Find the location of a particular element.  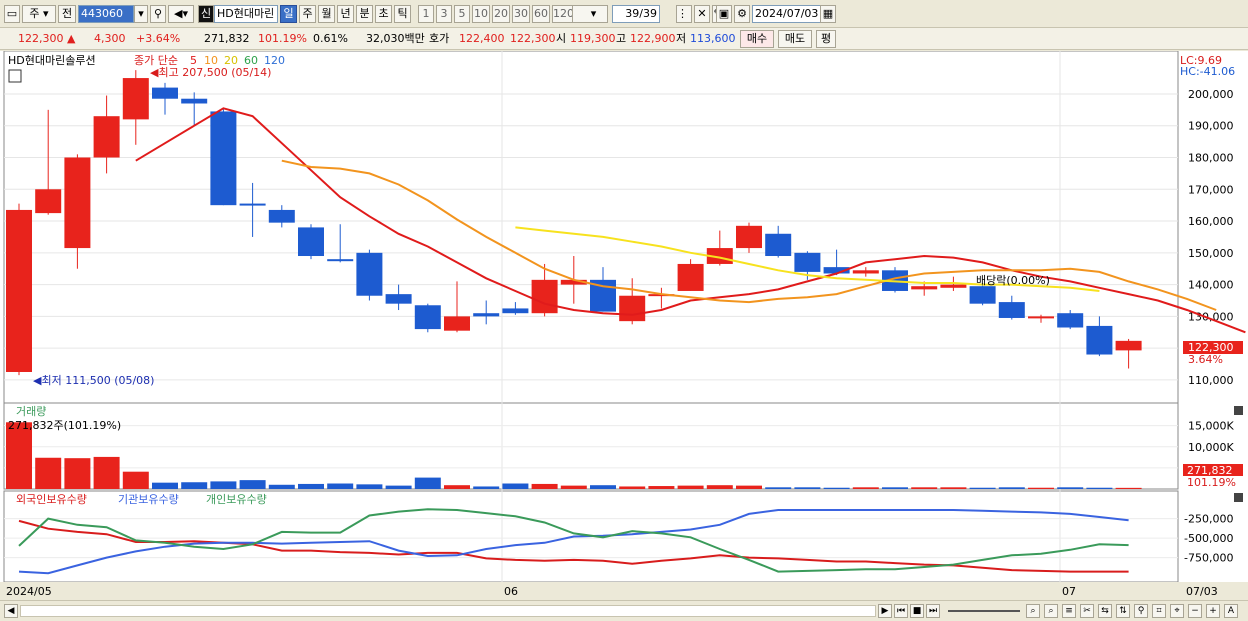

grid-icon: ⋮⋮ is located at coordinates (684, 14).